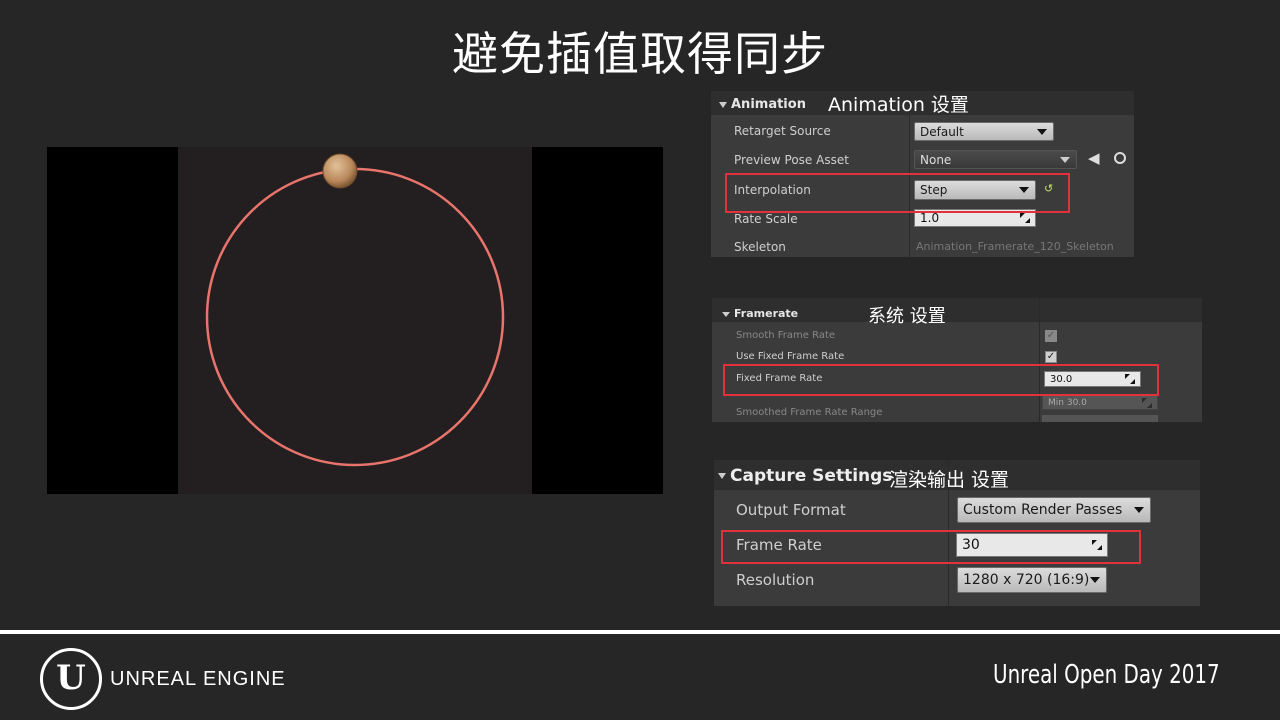 The image size is (1280, 720). What do you see at coordinates (355, 317) in the screenshot?
I see `orbit-circle` at bounding box center [355, 317].